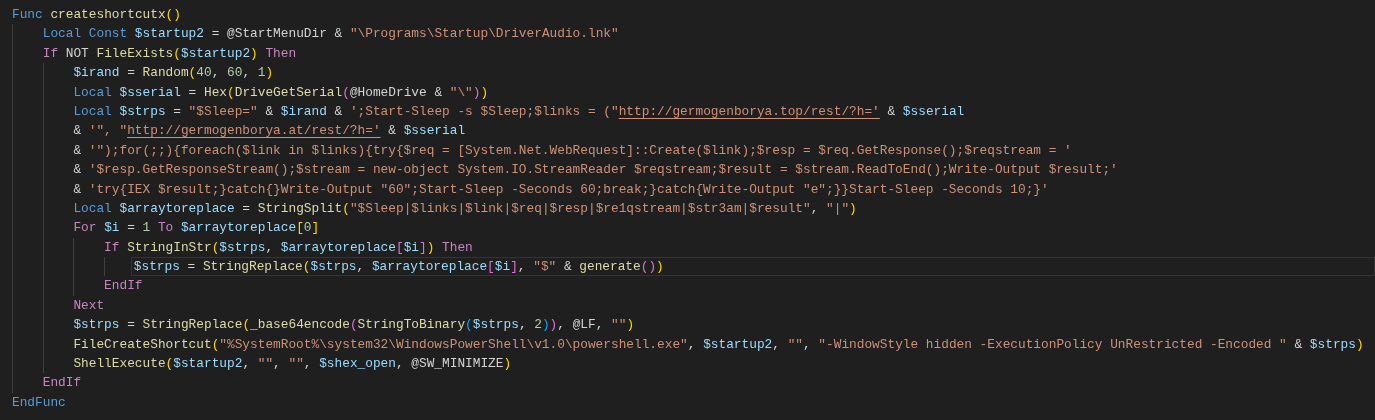  Describe the element at coordinates (749, 111) in the screenshot. I see `url-link: http://germogenborya.top/rest/?h='` at that location.